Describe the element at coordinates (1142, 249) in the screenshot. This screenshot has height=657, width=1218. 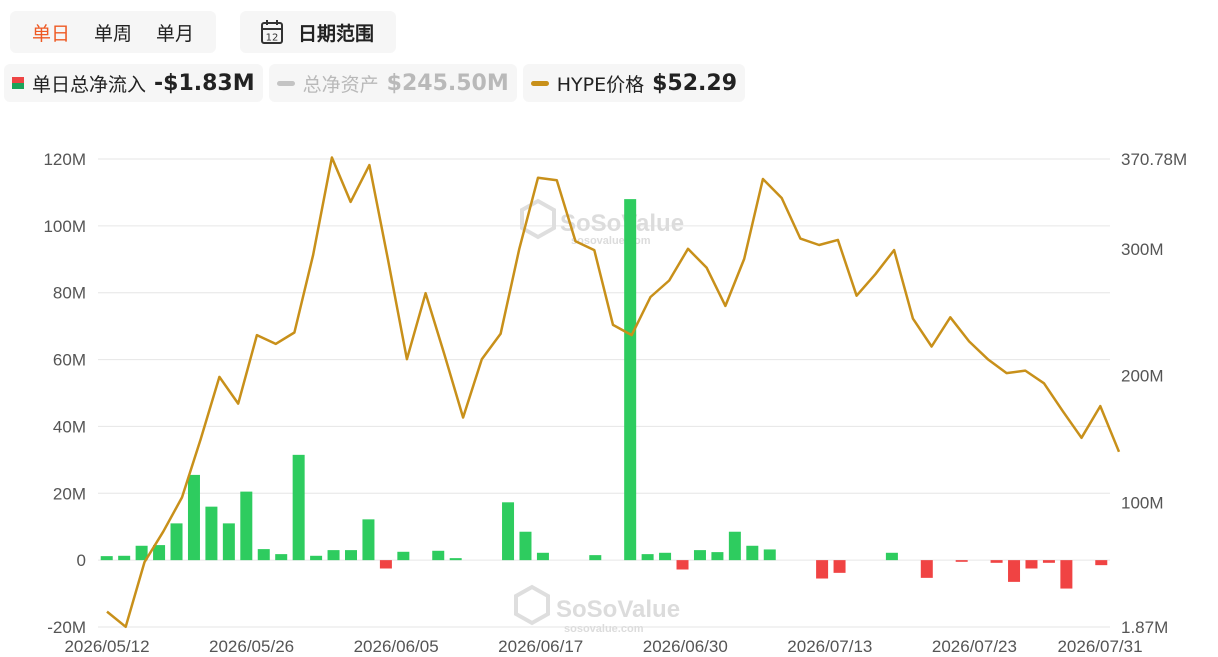
I see `y-right-tick-label: 300M` at that location.